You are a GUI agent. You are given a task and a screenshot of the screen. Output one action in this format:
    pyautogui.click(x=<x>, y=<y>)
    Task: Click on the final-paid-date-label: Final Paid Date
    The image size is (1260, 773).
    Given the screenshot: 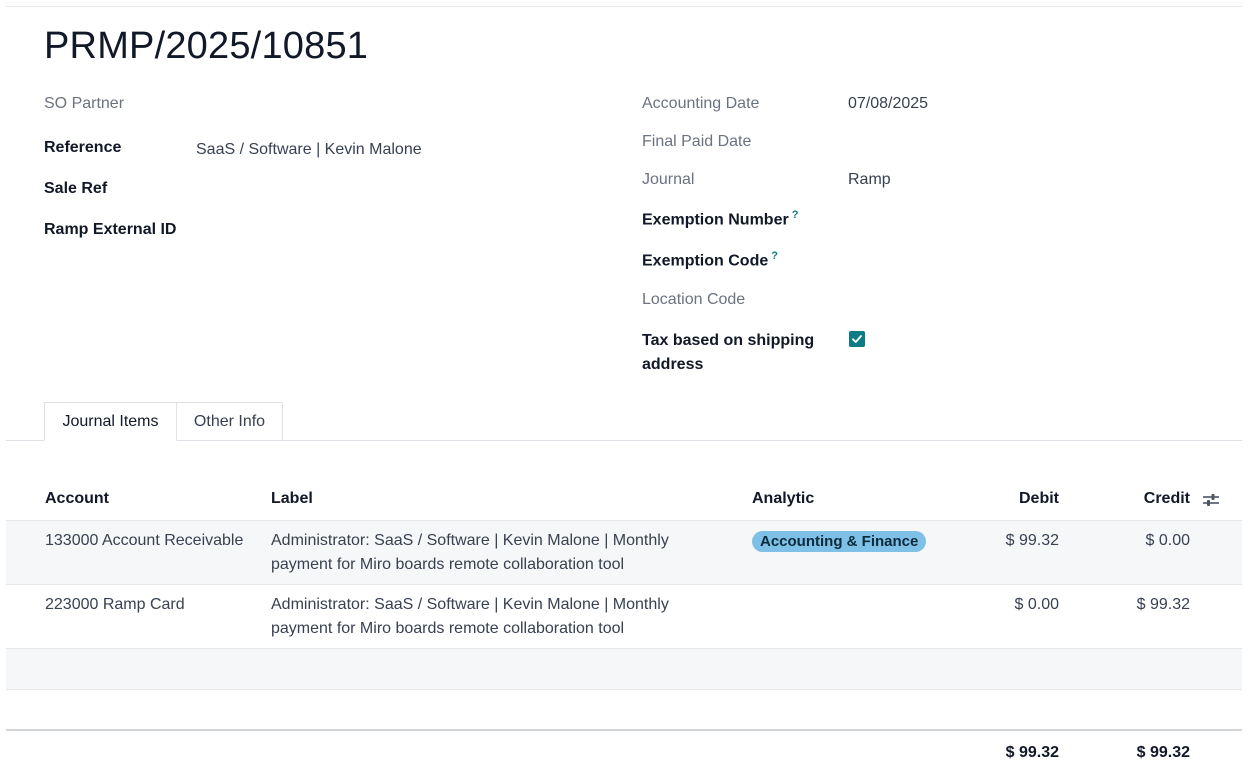 What is the action you would take?
    pyautogui.click(x=697, y=141)
    